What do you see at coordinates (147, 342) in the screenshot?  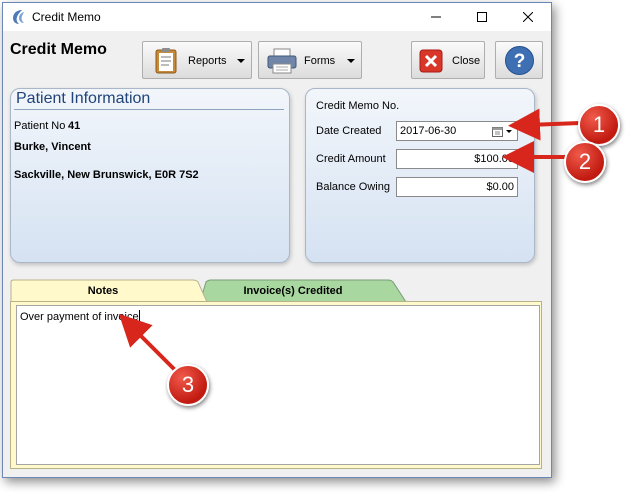 I see `callout-3-arrow` at bounding box center [147, 342].